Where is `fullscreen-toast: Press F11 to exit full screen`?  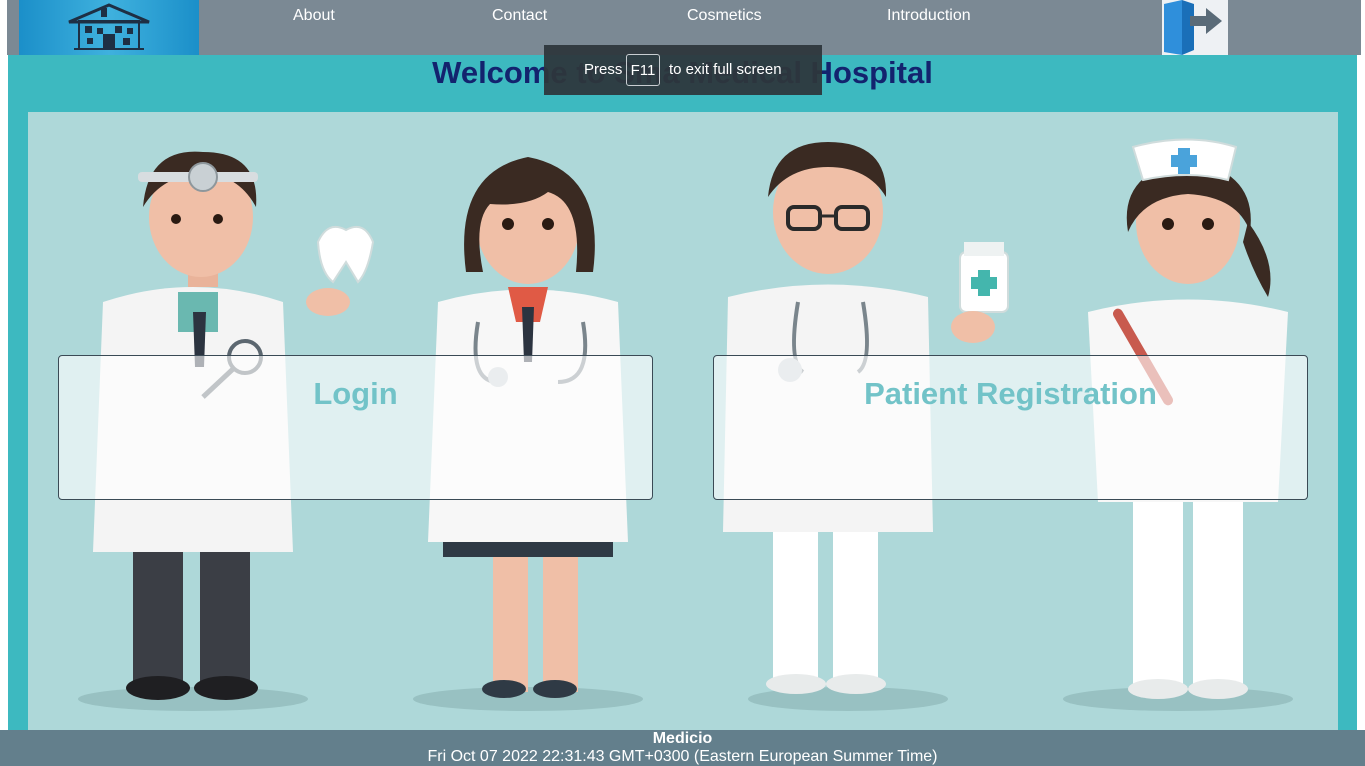 fullscreen-toast: Press F11 to exit full screen is located at coordinates (683, 70).